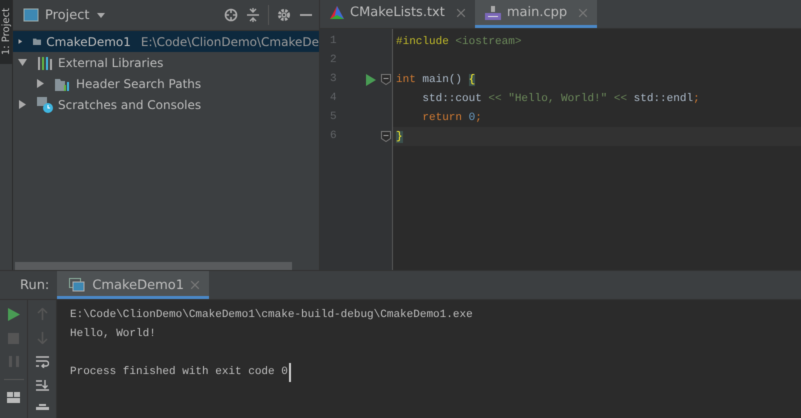 This screenshot has width=801, height=418. What do you see at coordinates (460, 12) in the screenshot?
I see `close-icon` at bounding box center [460, 12].